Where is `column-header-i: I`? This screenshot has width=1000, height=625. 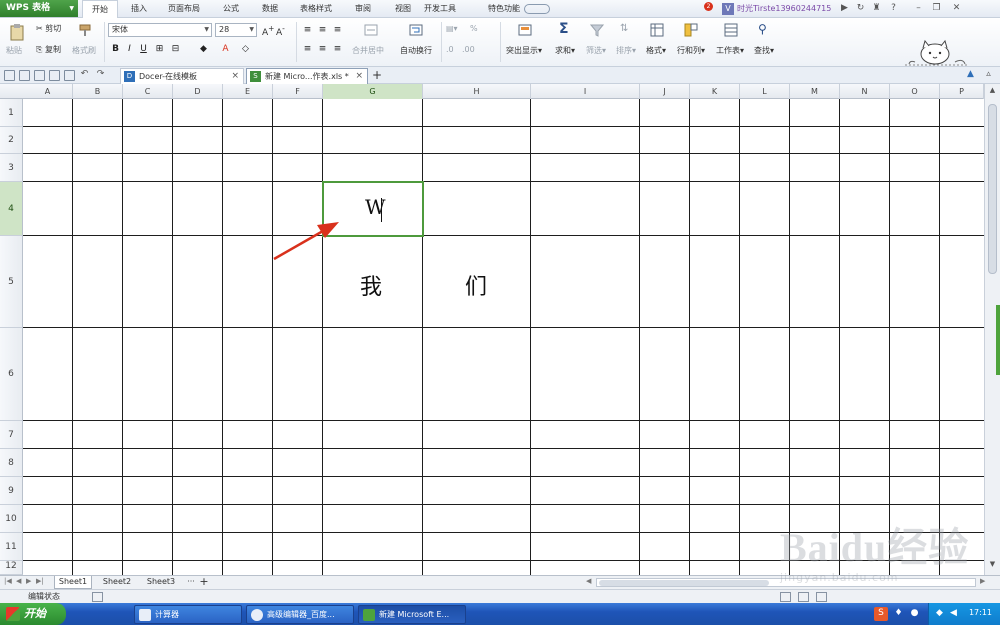
column-header-i: I is located at coordinates (585, 91).